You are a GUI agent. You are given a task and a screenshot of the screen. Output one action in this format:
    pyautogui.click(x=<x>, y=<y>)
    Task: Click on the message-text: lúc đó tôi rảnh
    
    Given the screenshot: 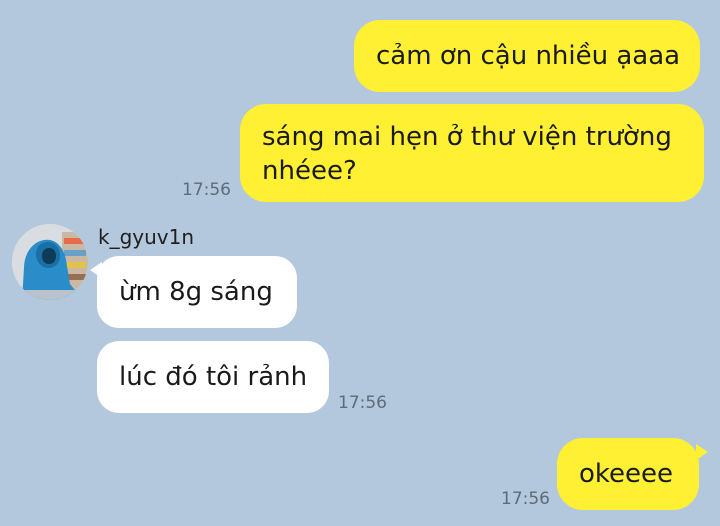 What is the action you would take?
    pyautogui.click(x=213, y=377)
    